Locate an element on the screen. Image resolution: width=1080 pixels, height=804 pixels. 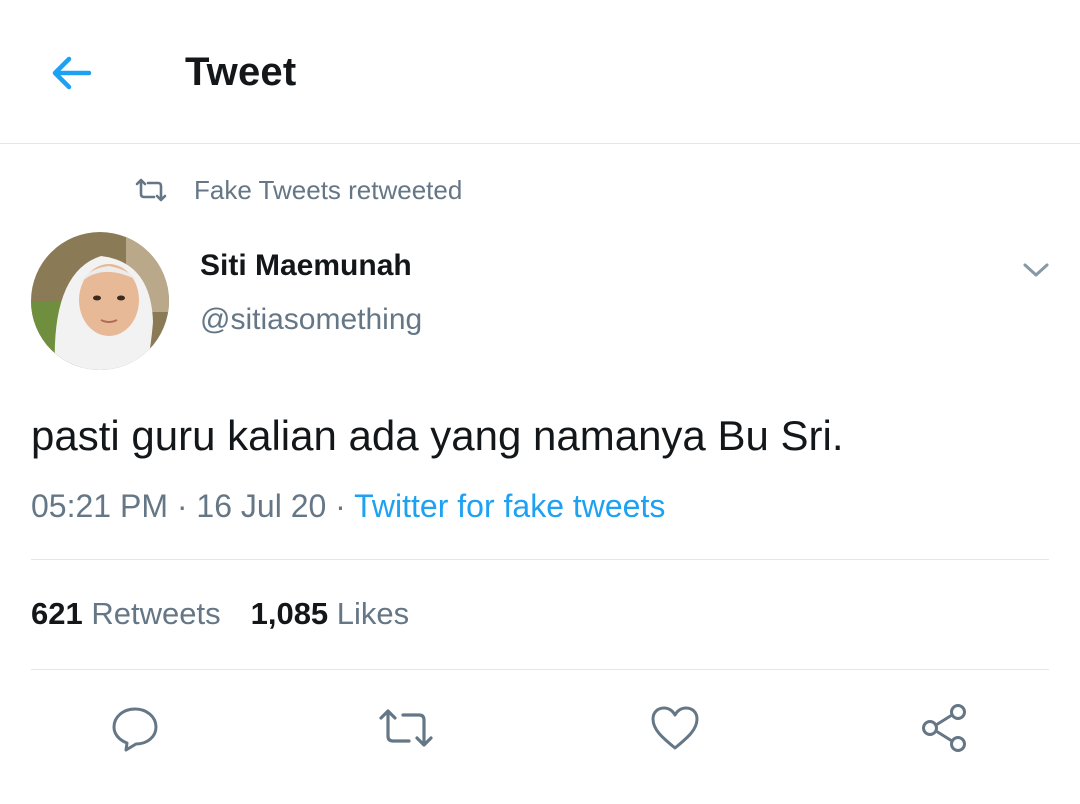
back-button is located at coordinates (71, 73).